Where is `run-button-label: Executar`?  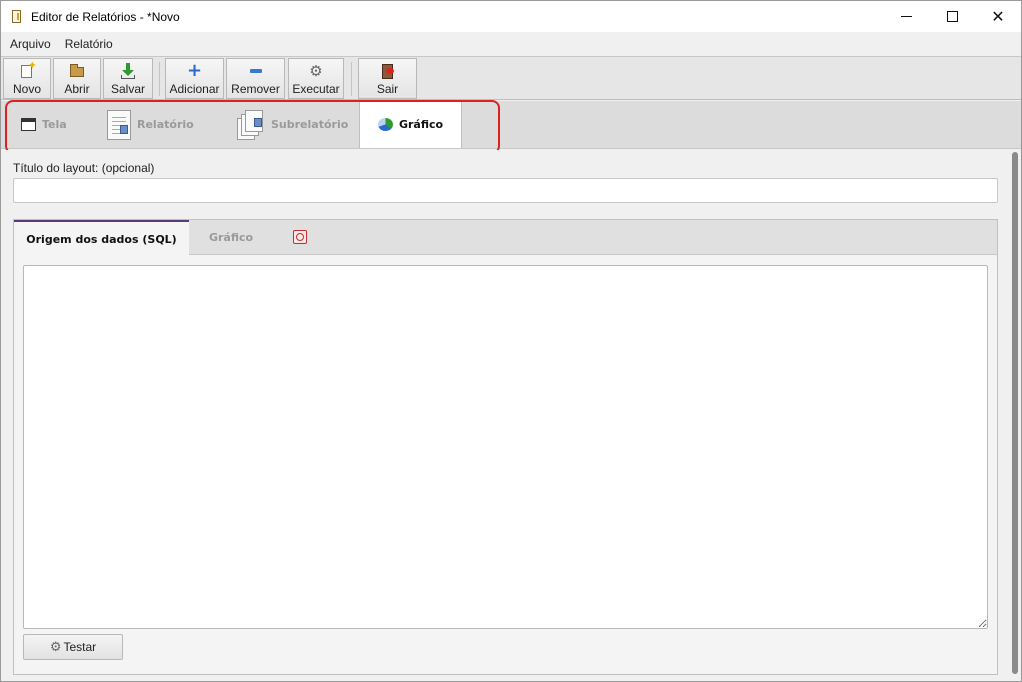
run-button-label: Executar is located at coordinates (316, 89).